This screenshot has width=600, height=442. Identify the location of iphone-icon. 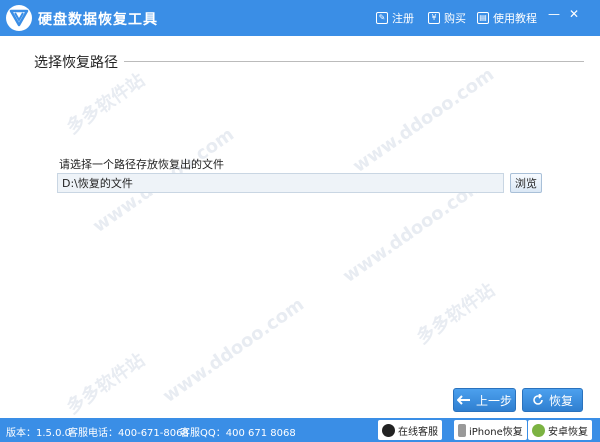
(462, 430).